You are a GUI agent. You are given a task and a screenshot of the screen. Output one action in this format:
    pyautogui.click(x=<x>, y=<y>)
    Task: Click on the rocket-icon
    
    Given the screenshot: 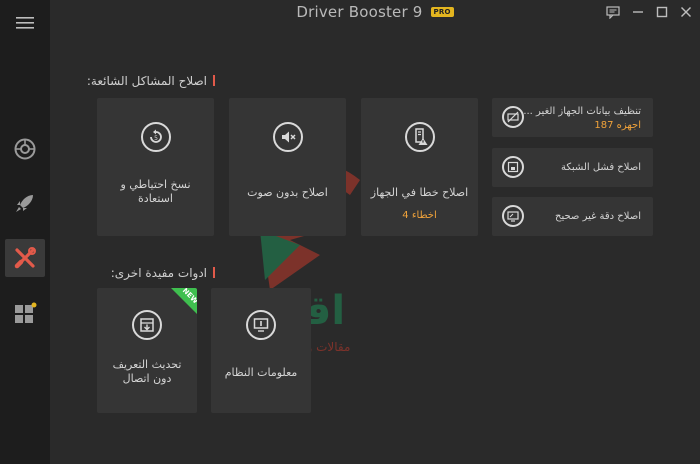 What is the action you would take?
    pyautogui.click(x=24, y=203)
    